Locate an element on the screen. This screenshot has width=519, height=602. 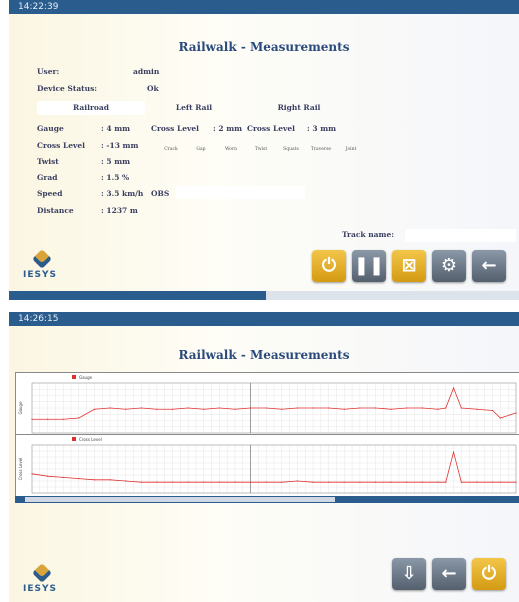
top-bar: 14:26:15 is located at coordinates (264, 319).